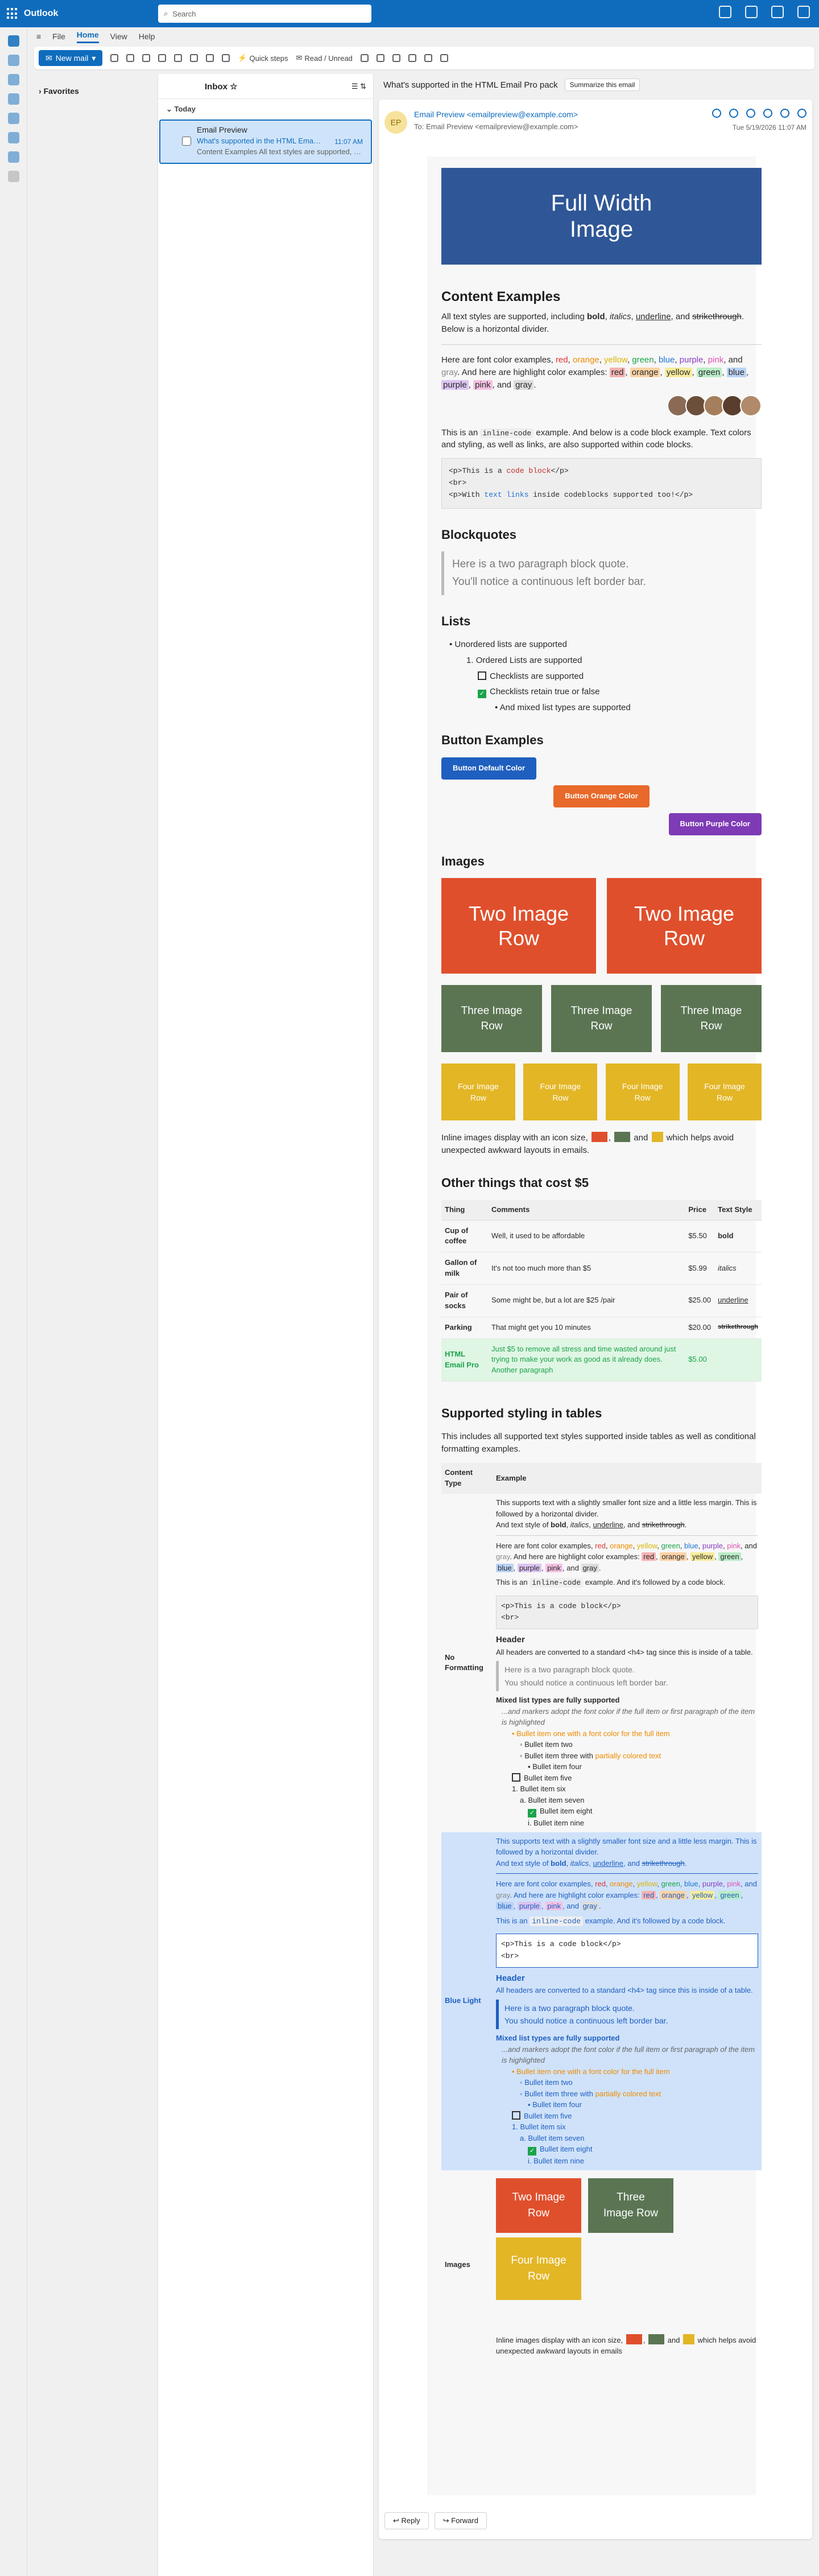  What do you see at coordinates (508, 645) in the screenshot?
I see `list-item: • Unordered lists are supported` at bounding box center [508, 645].